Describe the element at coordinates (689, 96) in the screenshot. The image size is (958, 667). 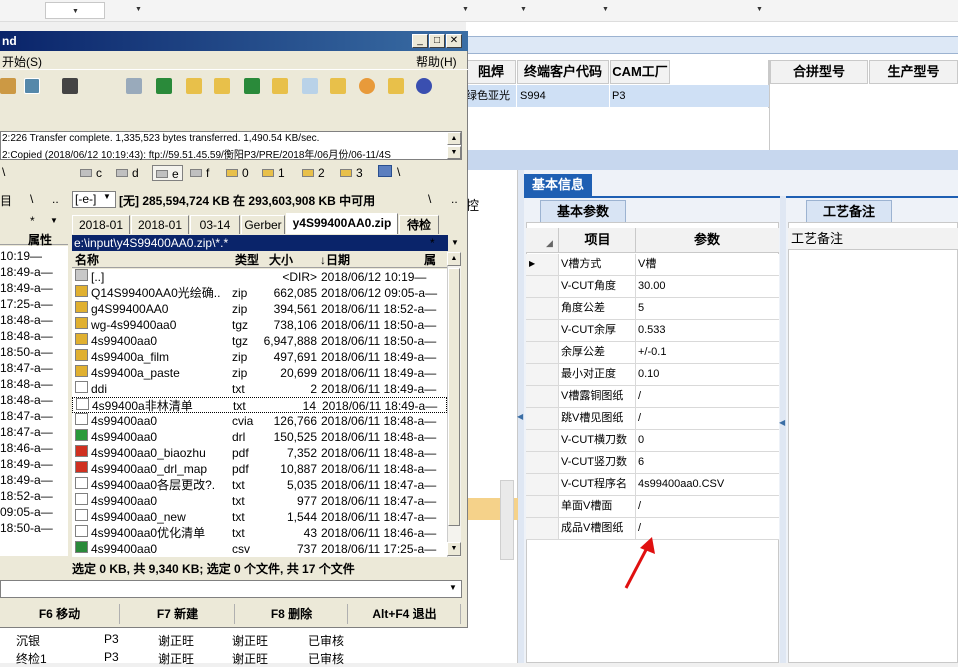
I see `cell-factory: P3` at that location.